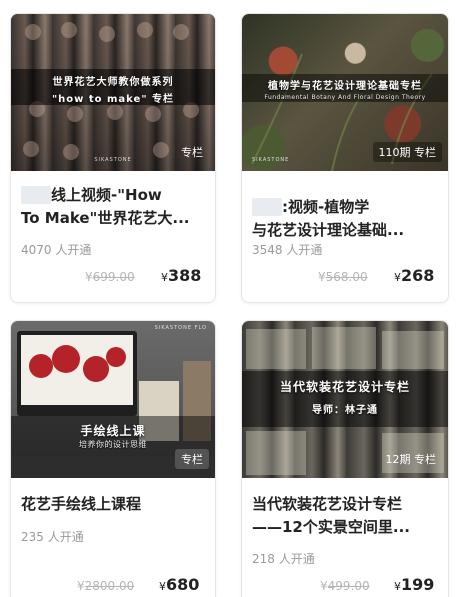 The height and width of the screenshot is (597, 459). I want to click on cover-title: 手绘线上课, so click(113, 431).